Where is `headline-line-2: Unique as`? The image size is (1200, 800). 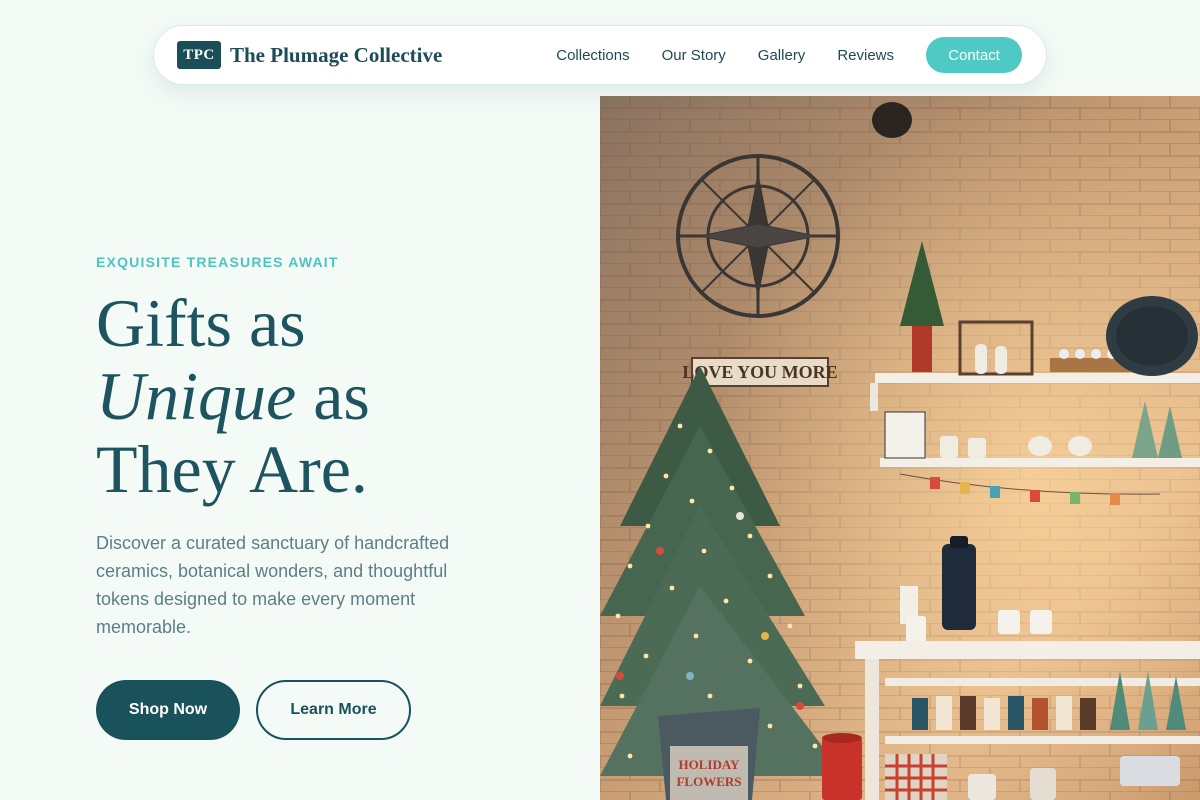 headline-line-2: Unique as is located at coordinates (233, 396).